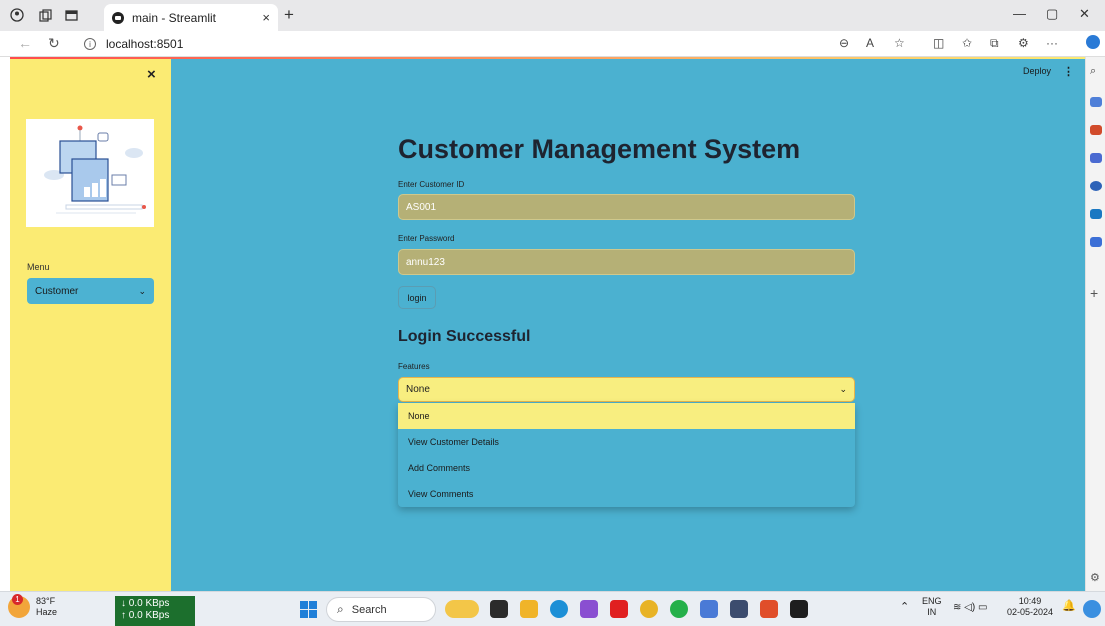 Image resolution: width=1105 pixels, height=626 pixels. I want to click on weather-badge: 1, so click(17, 599).